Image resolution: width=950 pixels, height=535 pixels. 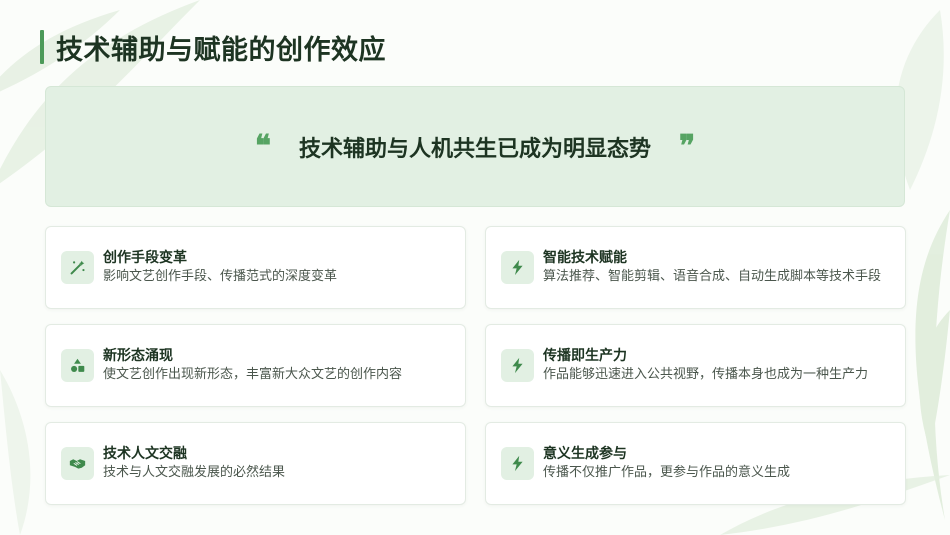 What do you see at coordinates (255, 267) in the screenshot?
I see `card-creation-means: 创作手段变革 影响文艺创作手段、传播范式的深度变革` at bounding box center [255, 267].